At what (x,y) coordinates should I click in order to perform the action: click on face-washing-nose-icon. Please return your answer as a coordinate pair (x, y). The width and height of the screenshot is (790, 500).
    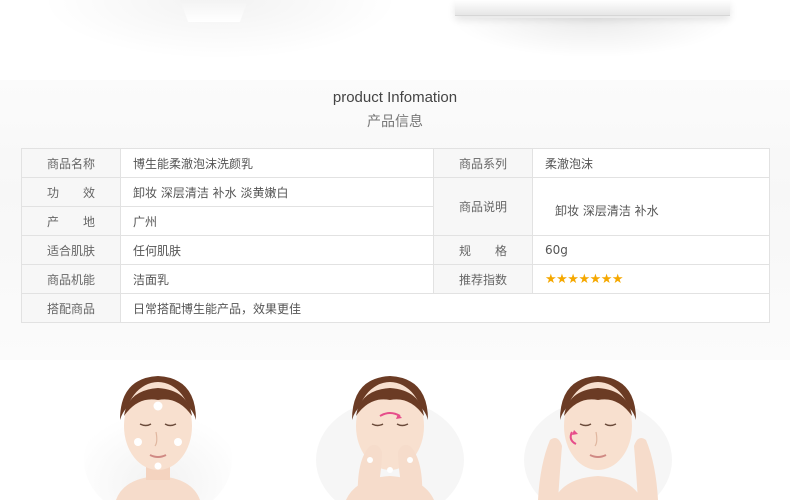
    Looking at the image, I should click on (390, 430).